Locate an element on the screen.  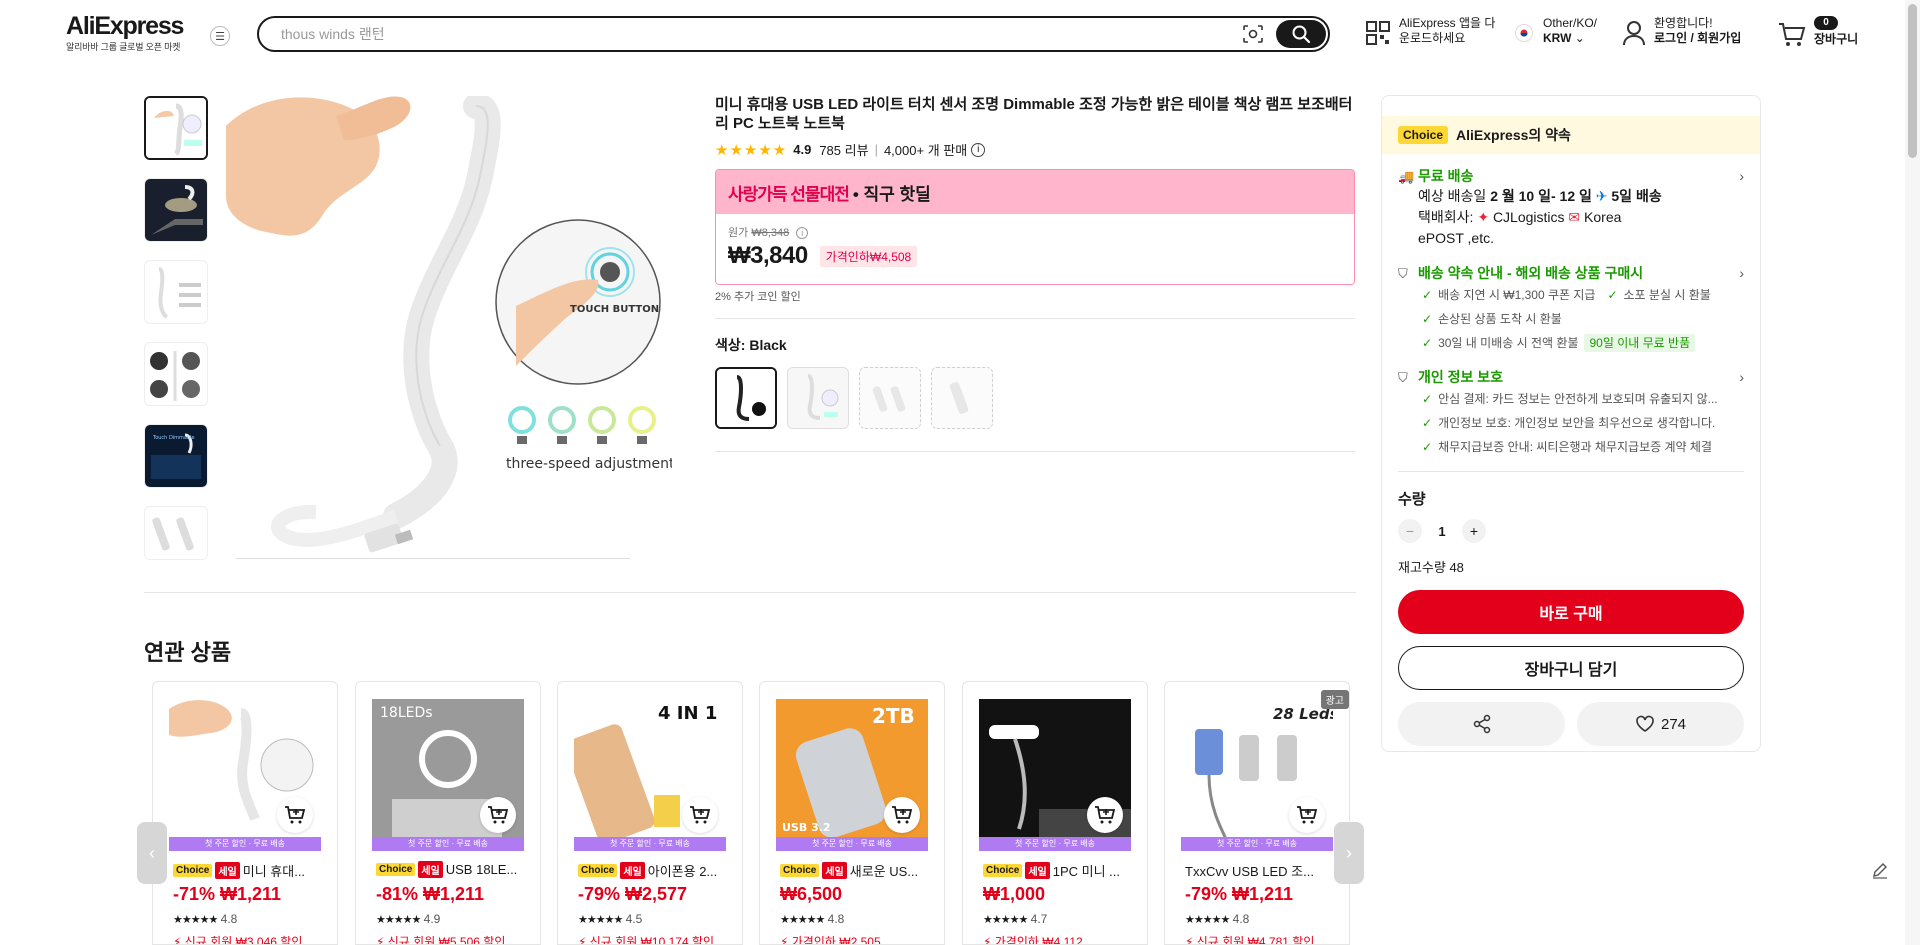
privacy-title: ⛉ 개인 정보 보호 › is located at coordinates (1571, 377).